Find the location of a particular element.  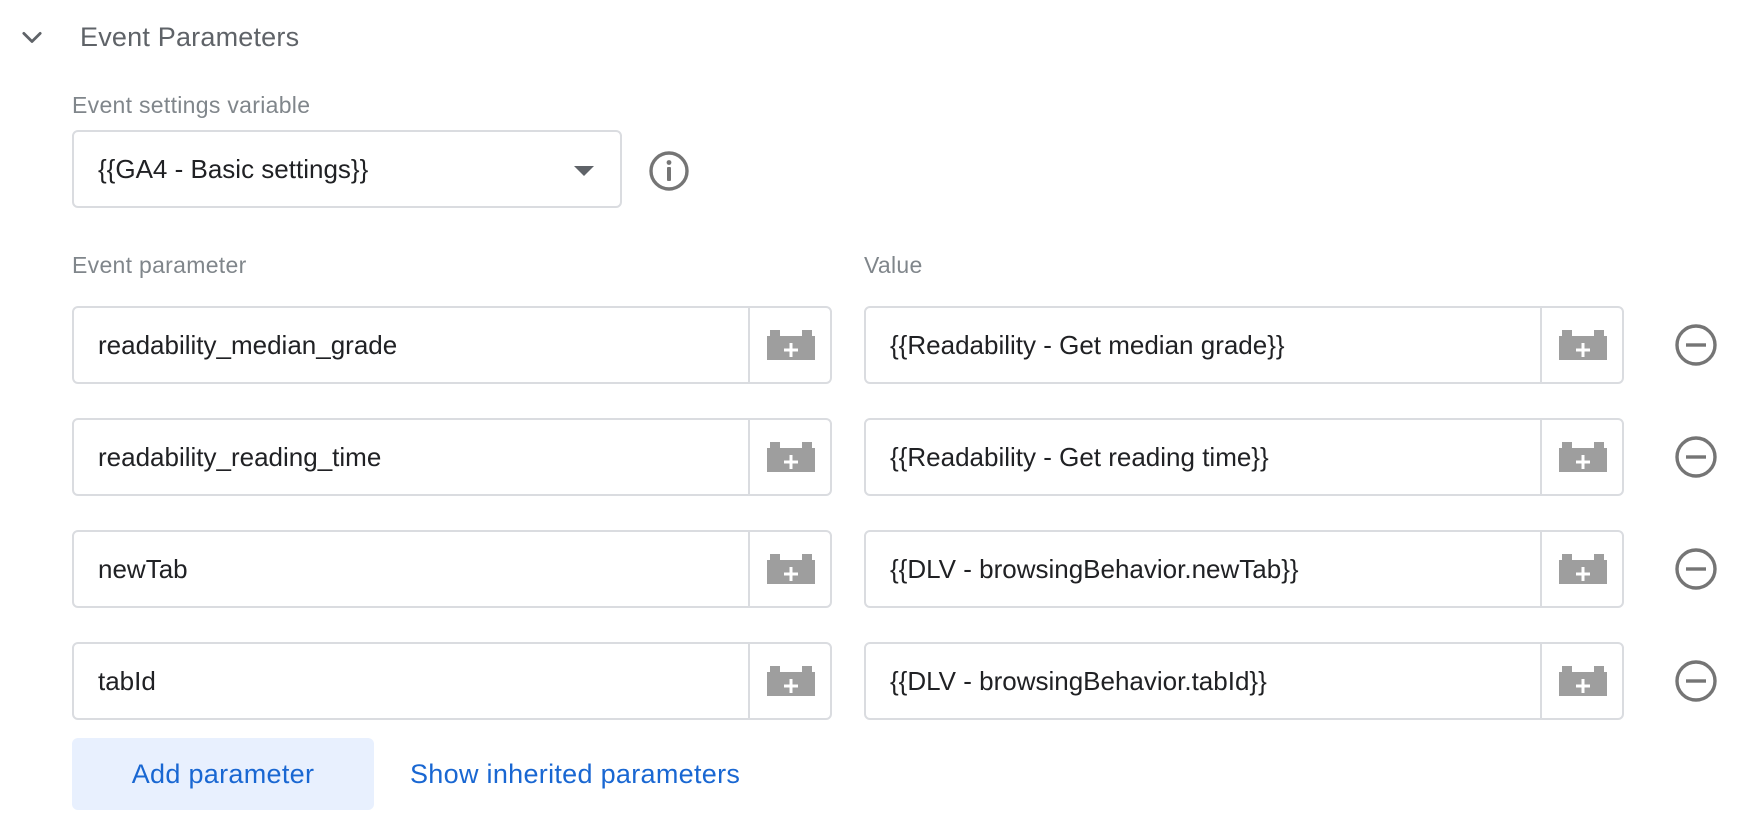

event-value-field: {{Readability - Get reading time}} is located at coordinates (1244, 457).